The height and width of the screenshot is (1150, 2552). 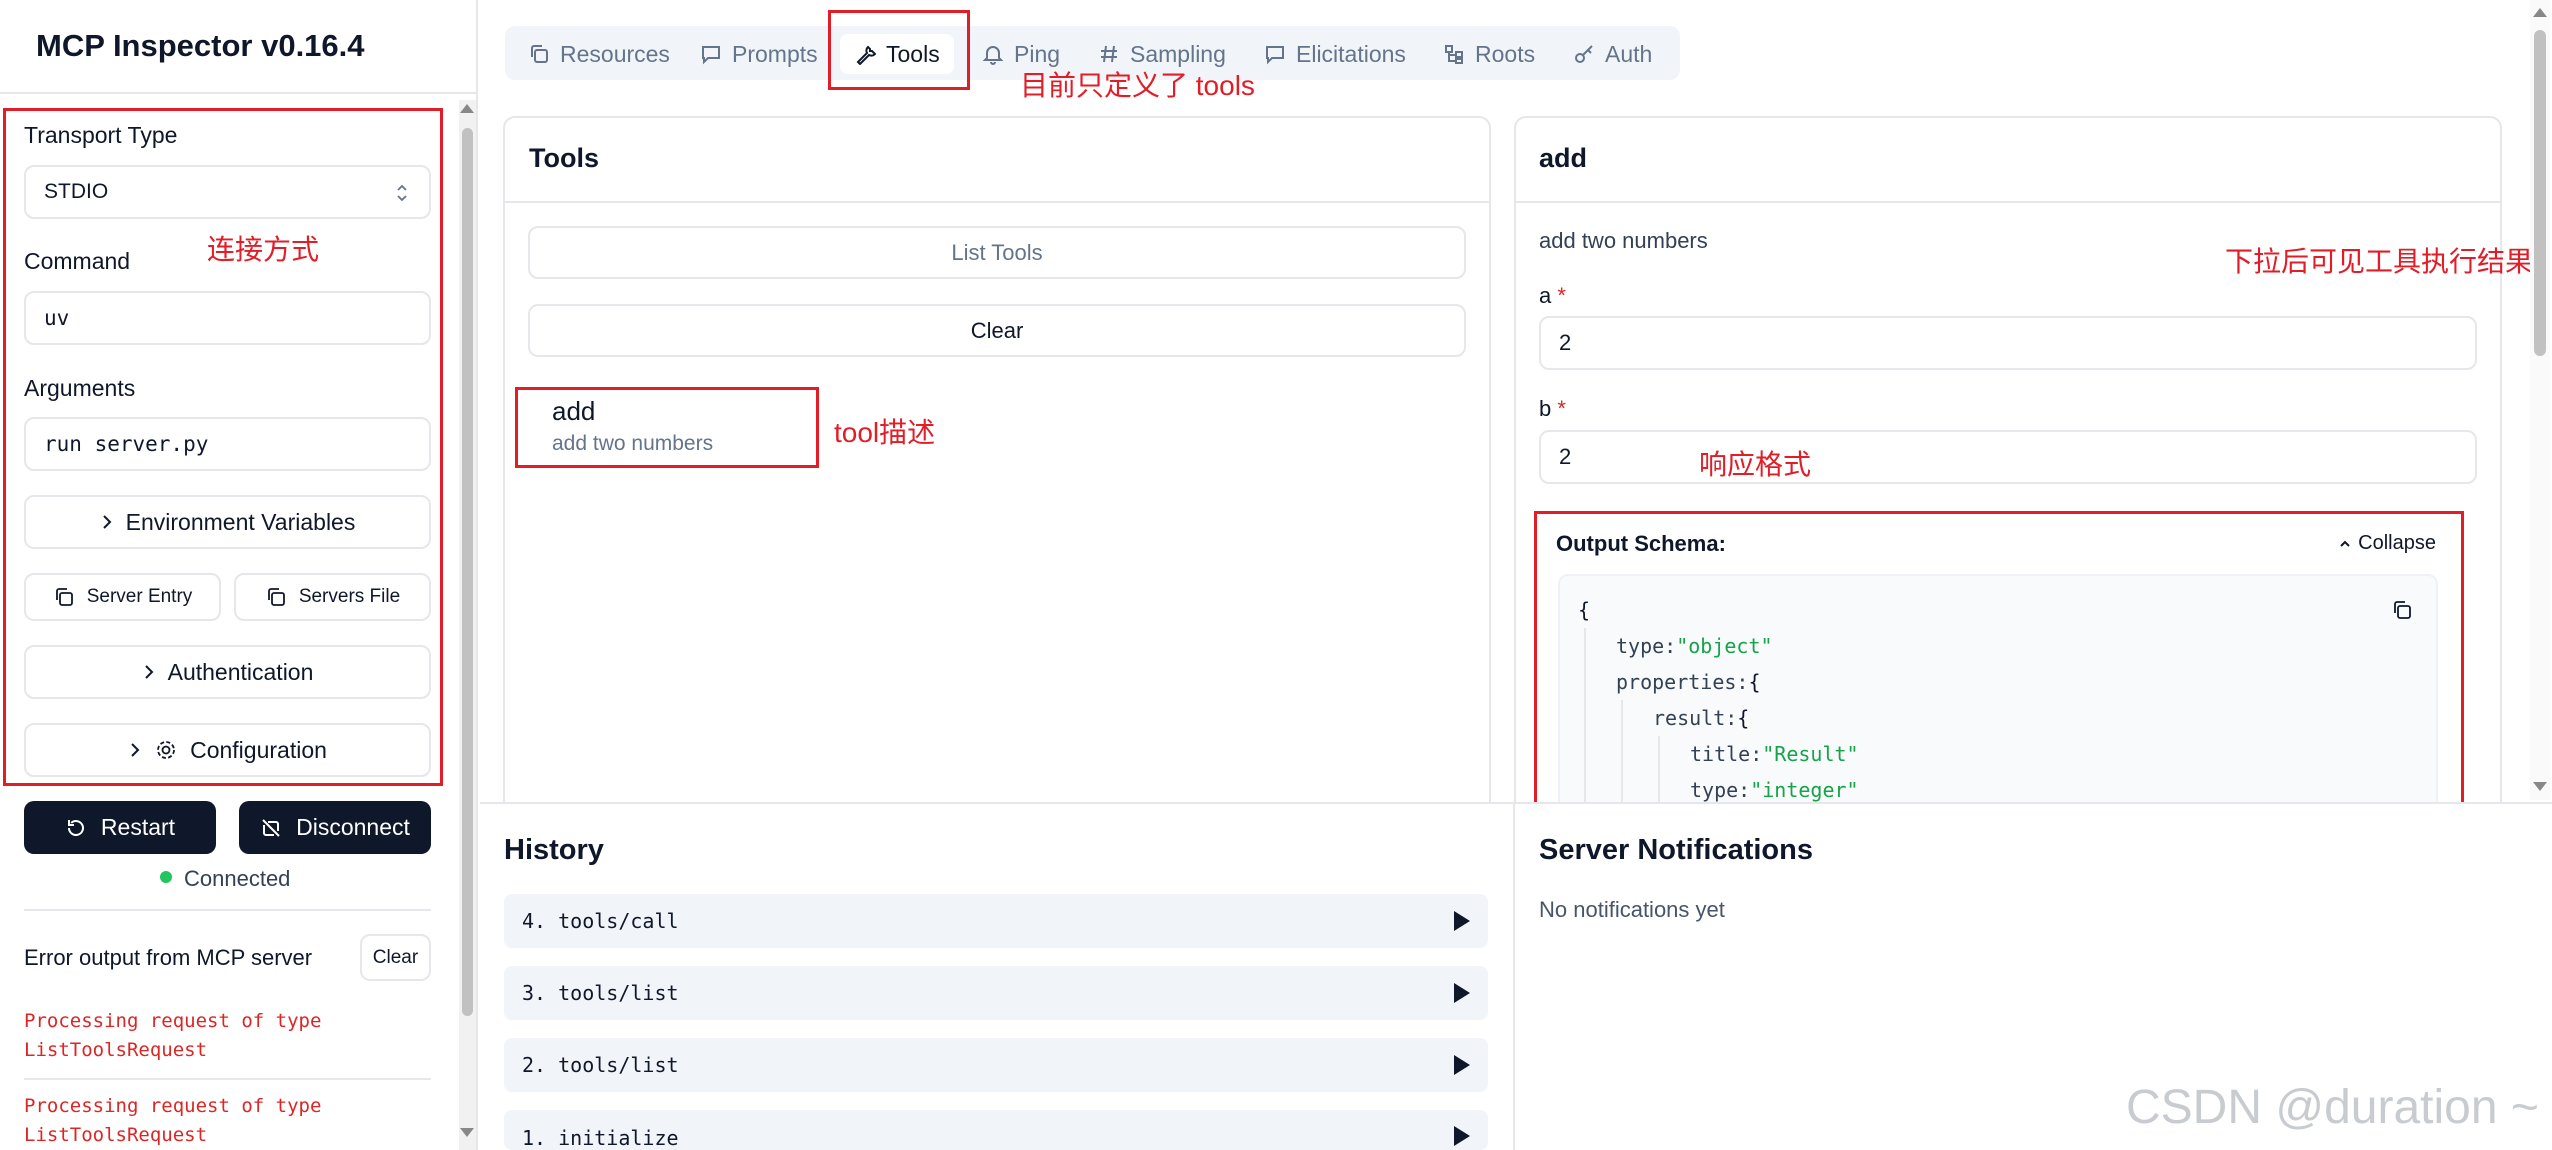 What do you see at coordinates (353, 827) in the screenshot?
I see `disconnect-label: Disconnect` at bounding box center [353, 827].